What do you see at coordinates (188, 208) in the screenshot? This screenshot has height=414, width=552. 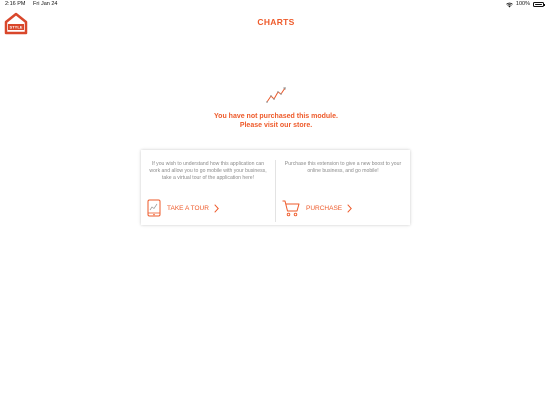 I see `take-tour-label: TAKE A TOUR` at bounding box center [188, 208].